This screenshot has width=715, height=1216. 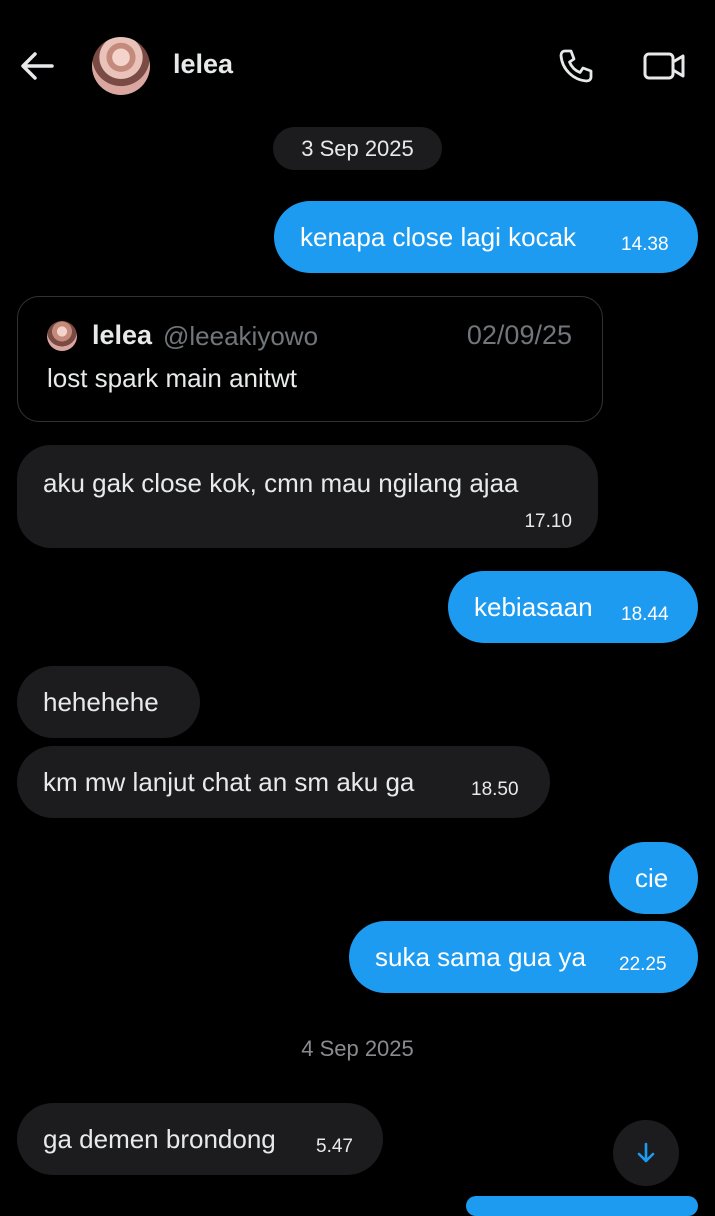 What do you see at coordinates (229, 782) in the screenshot?
I see `message-text: km mw lanjut chat an sm aku ga` at bounding box center [229, 782].